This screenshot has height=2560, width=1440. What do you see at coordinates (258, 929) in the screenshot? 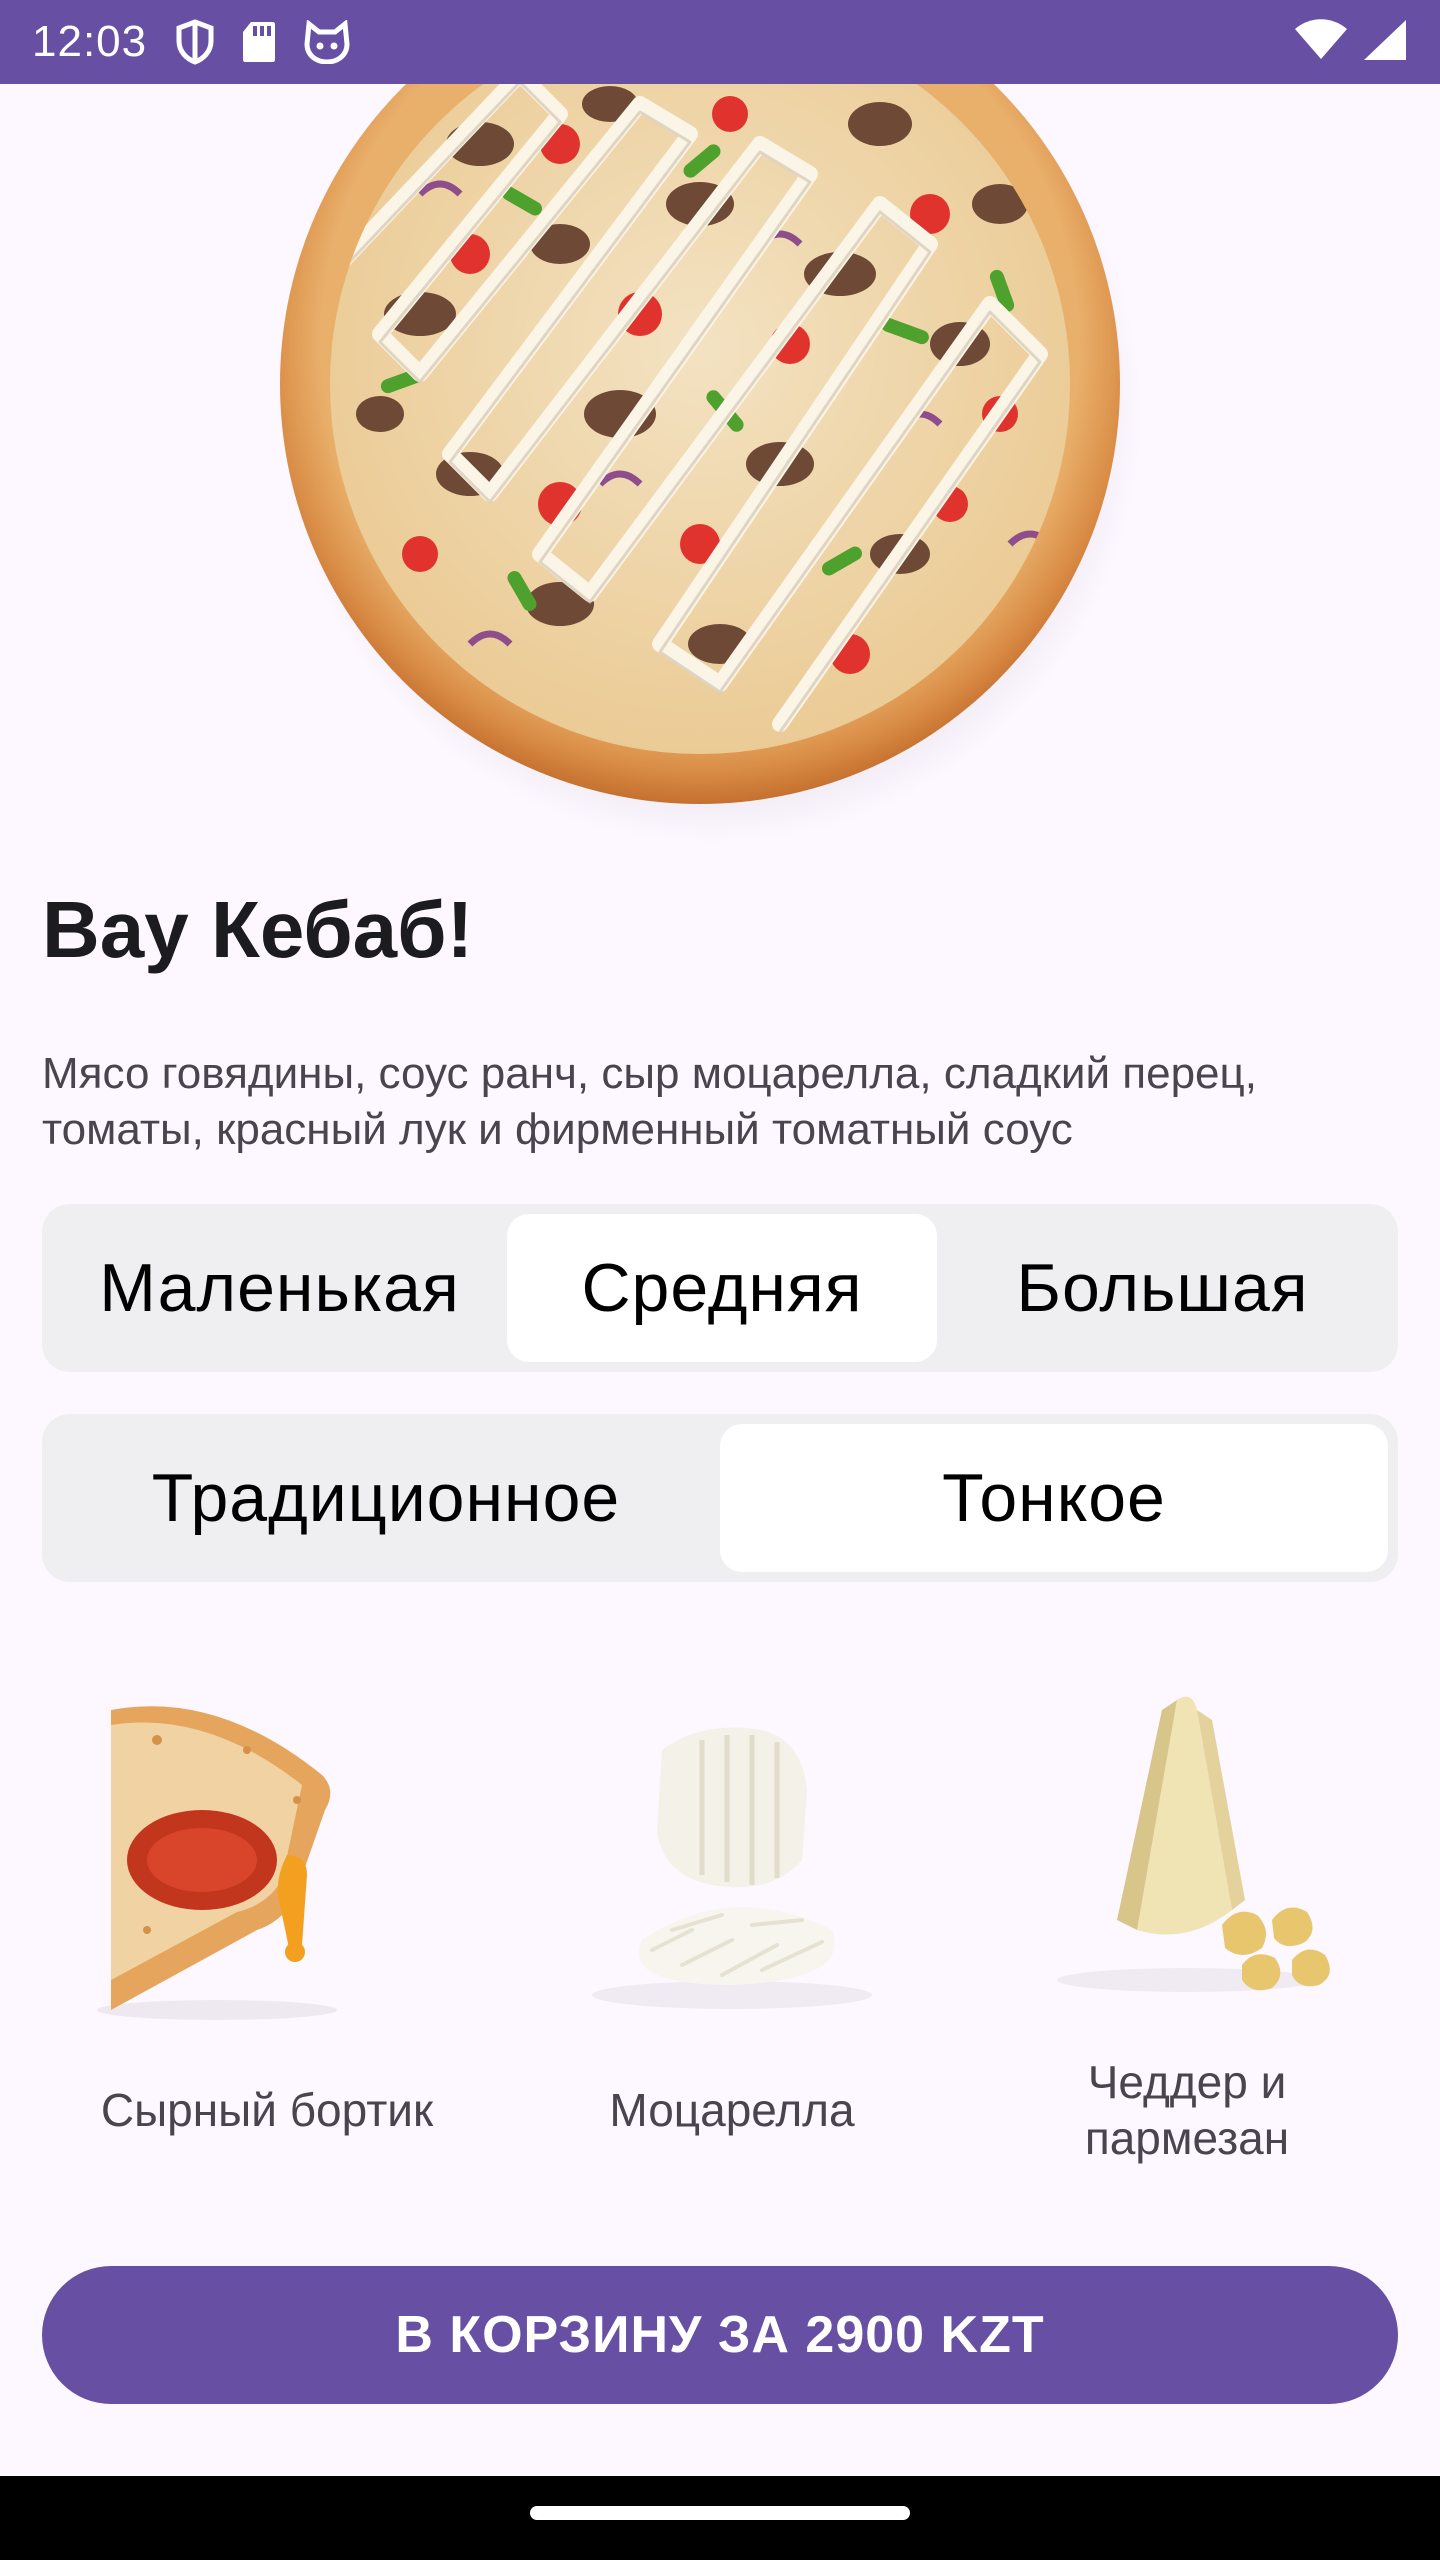
I see `product-title: Вау Кебаб!` at bounding box center [258, 929].